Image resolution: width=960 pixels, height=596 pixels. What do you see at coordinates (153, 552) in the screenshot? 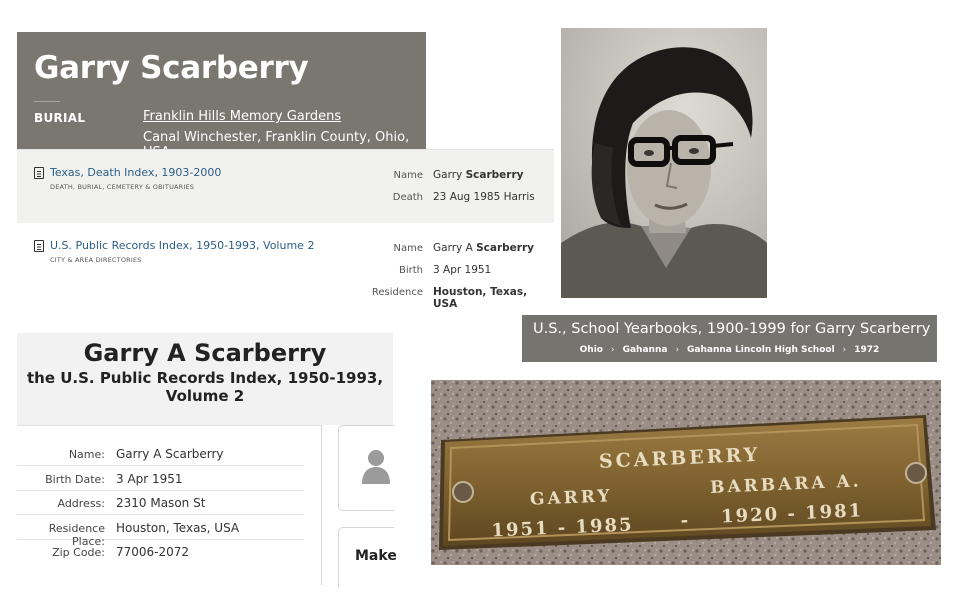
I see `record-value: 77006-2072` at bounding box center [153, 552].